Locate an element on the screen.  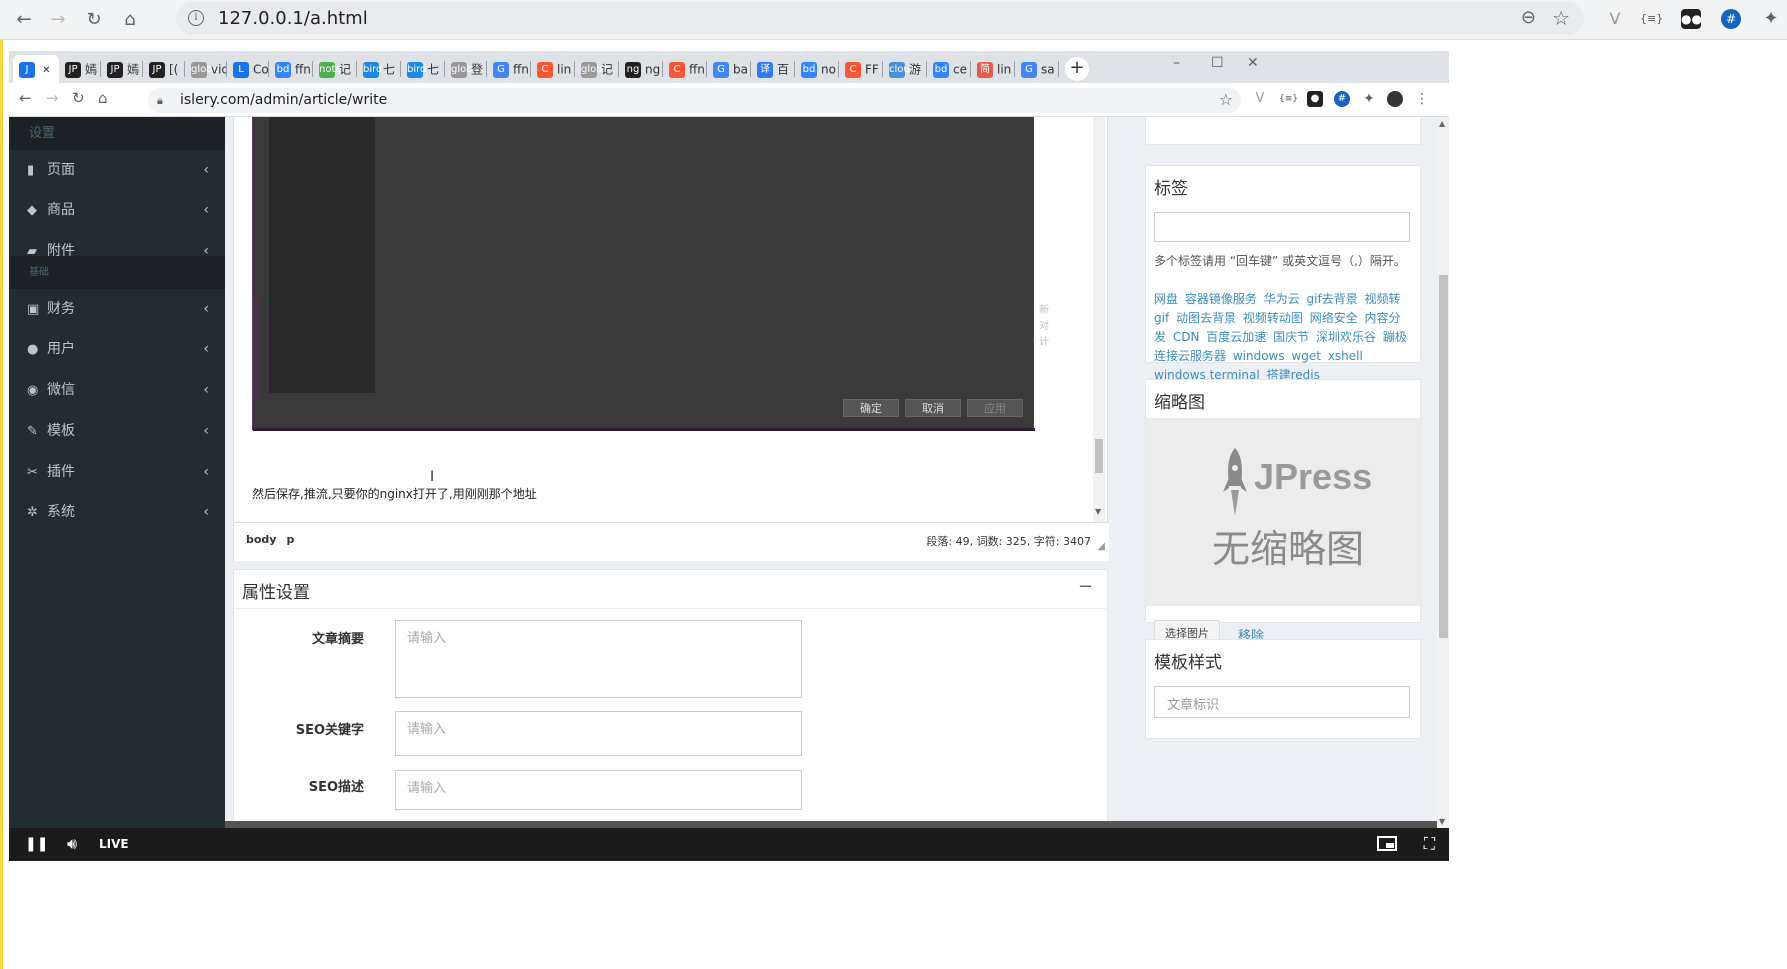
editor-scrollbar: ▼ is located at coordinates (1099, 319).